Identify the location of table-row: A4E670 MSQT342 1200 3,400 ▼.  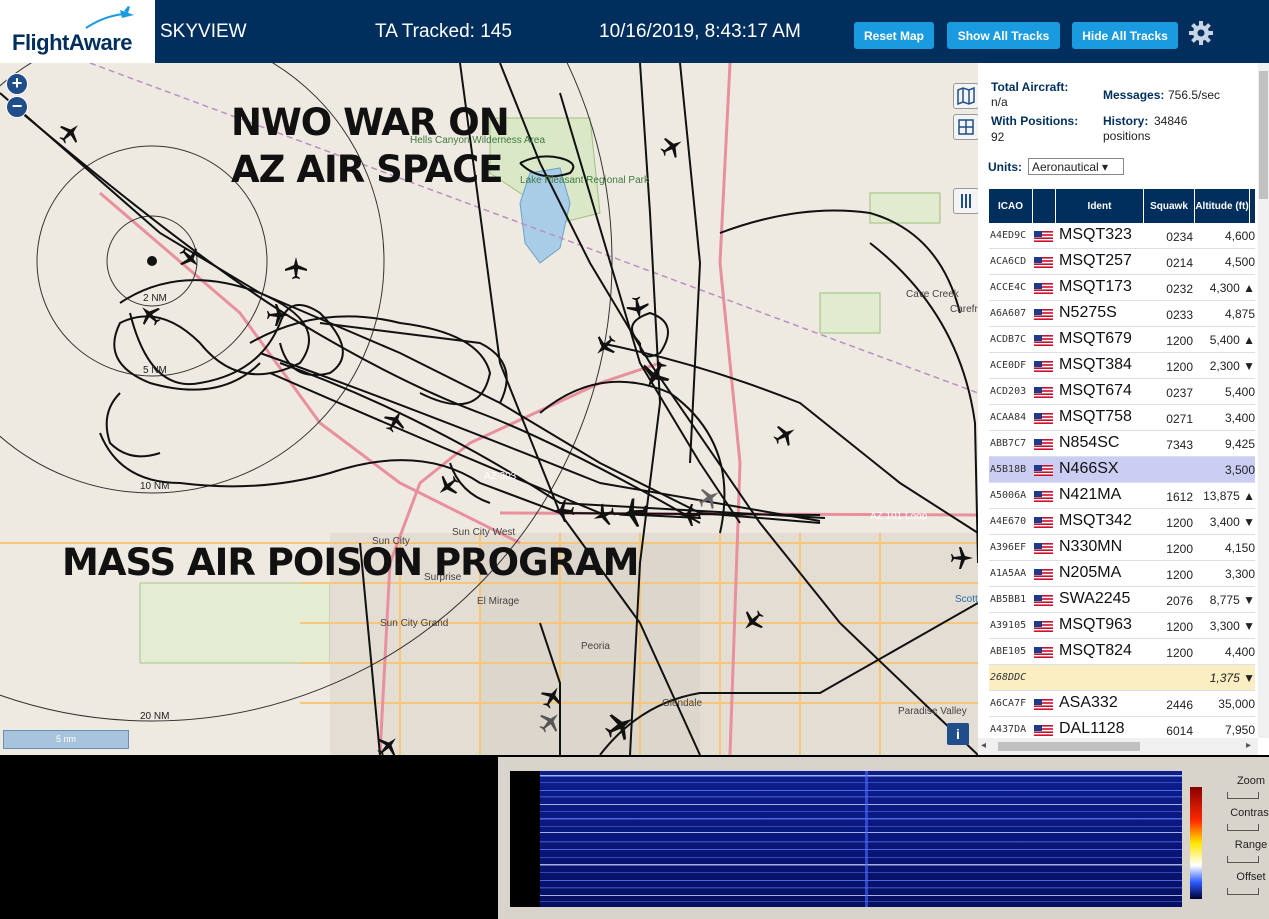
(1122, 522).